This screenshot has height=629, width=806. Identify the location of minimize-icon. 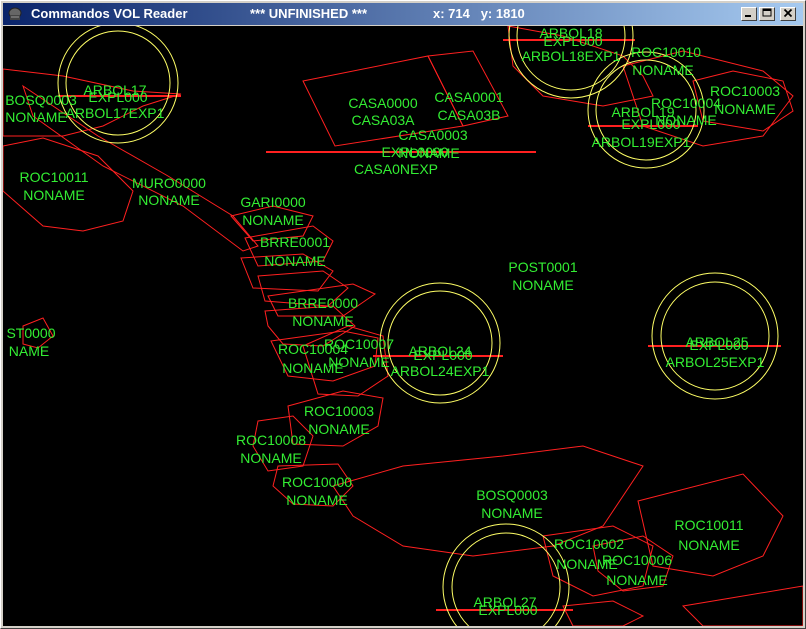
(749, 14).